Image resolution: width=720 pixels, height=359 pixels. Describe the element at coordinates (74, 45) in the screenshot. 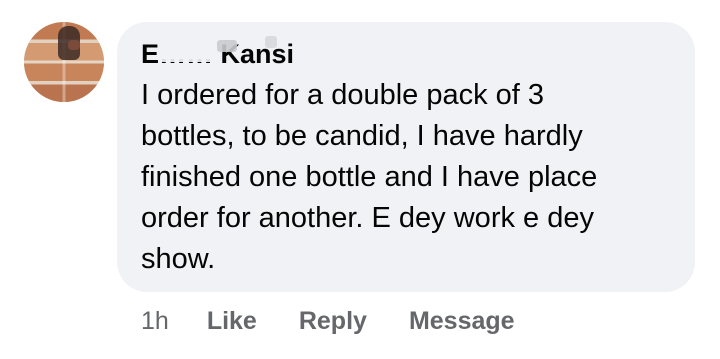

I see `avatar-detail` at that location.